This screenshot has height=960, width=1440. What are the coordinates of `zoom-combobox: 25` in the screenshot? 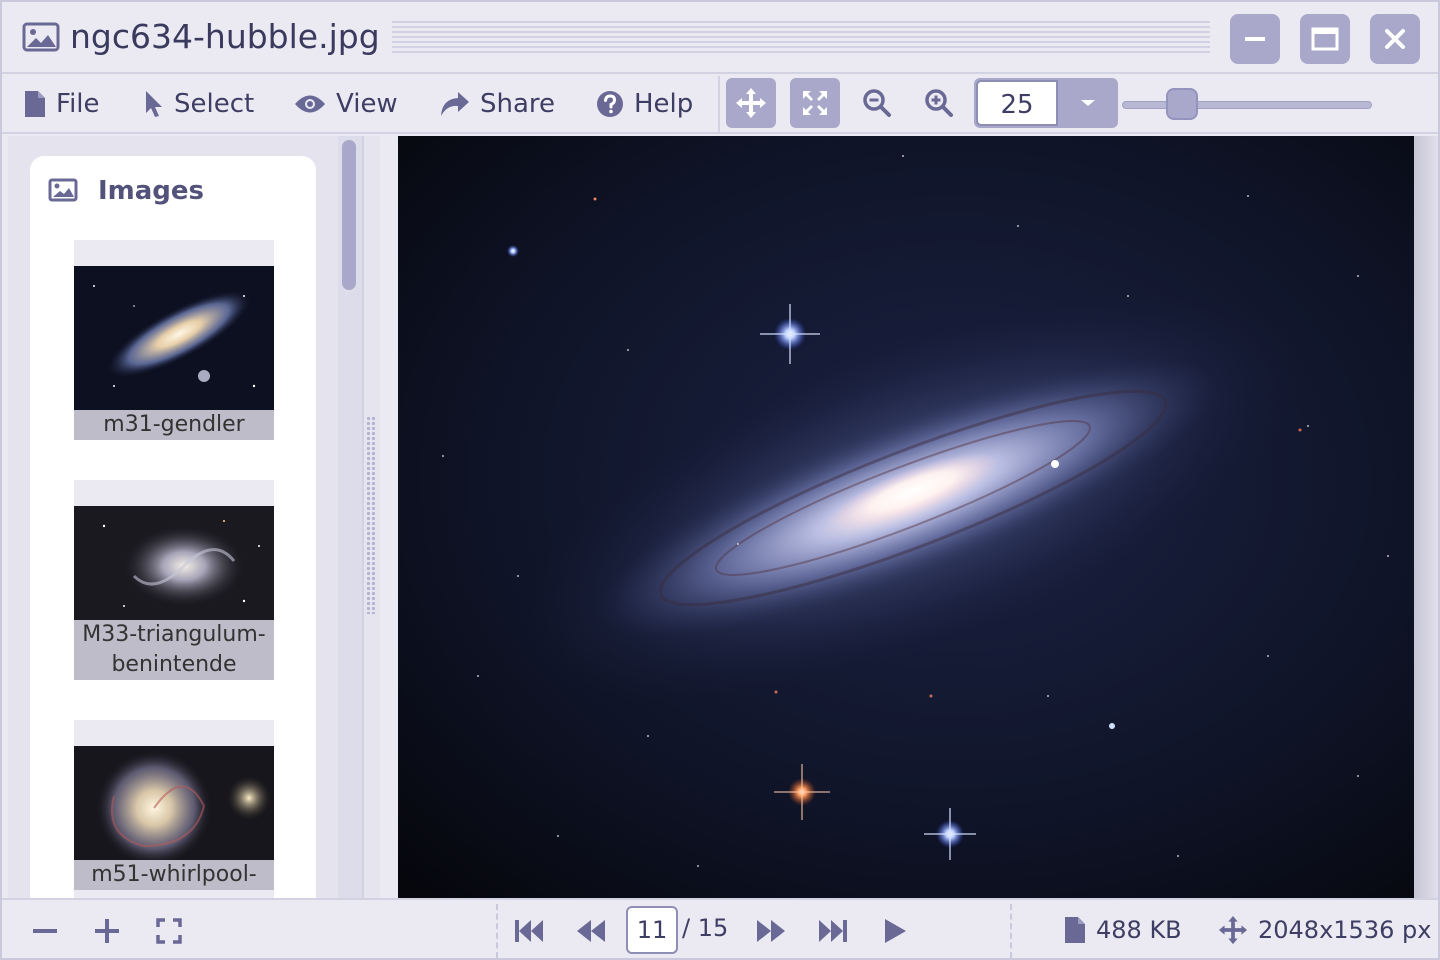 It's located at (1046, 103).